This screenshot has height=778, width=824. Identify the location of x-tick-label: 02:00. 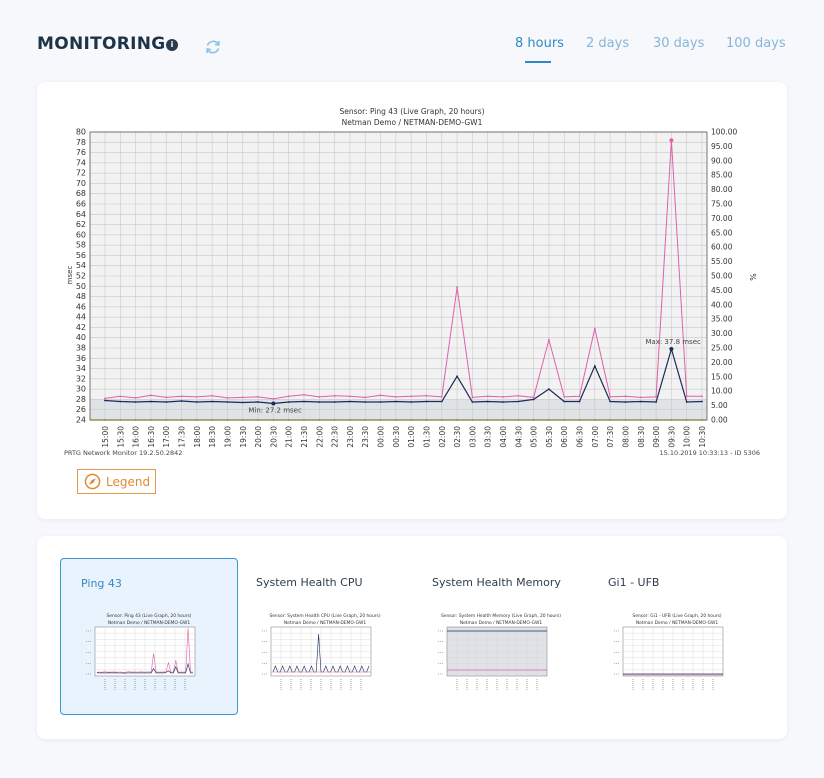
(442, 437).